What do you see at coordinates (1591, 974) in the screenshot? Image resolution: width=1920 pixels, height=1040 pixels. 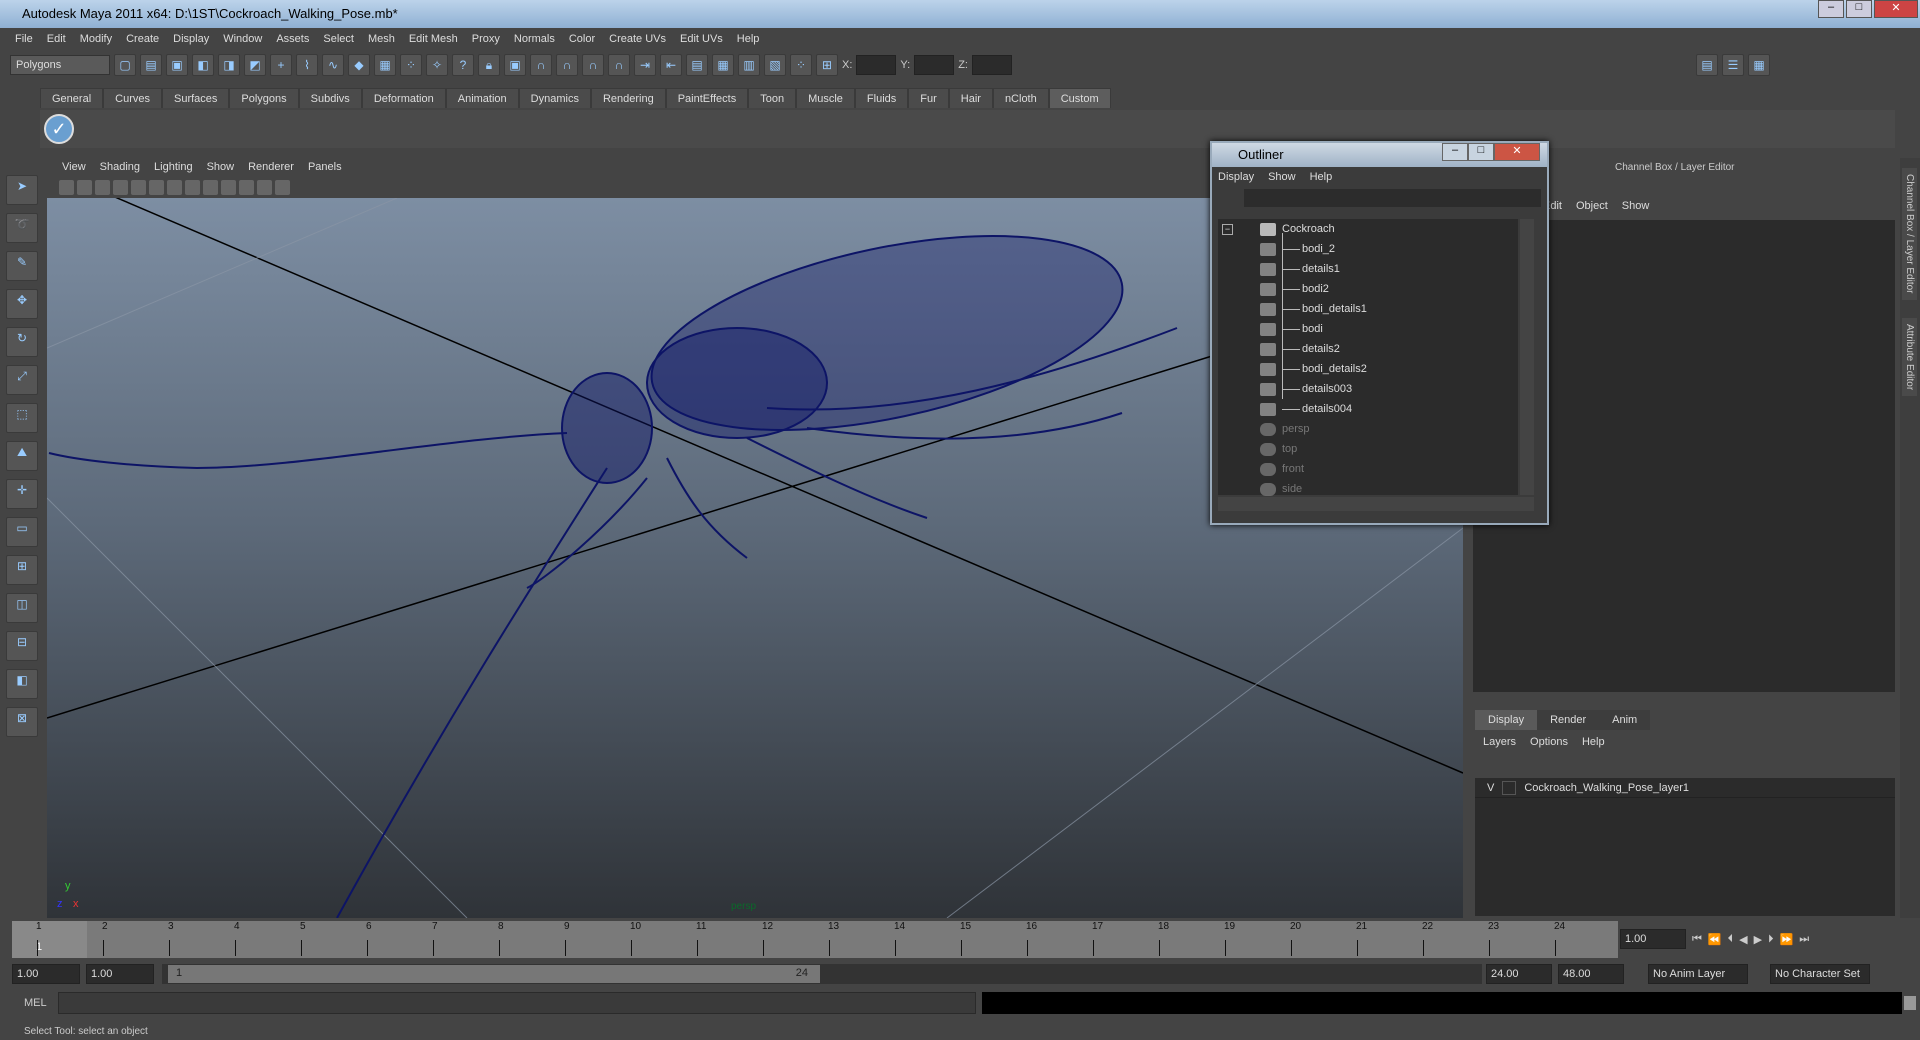 I see `end-time-field: 48.00` at bounding box center [1591, 974].